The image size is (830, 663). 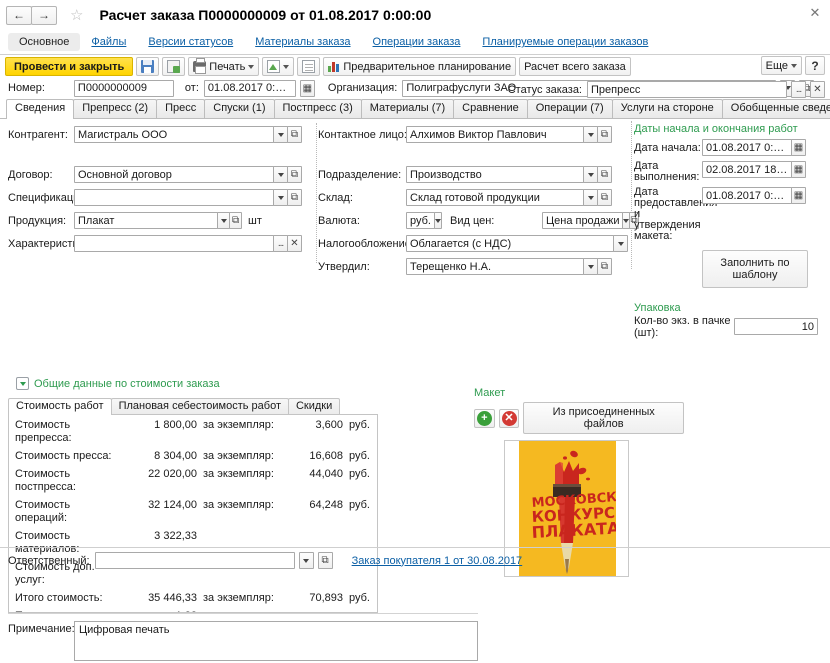 What do you see at coordinates (44, 15) in the screenshot?
I see `forward-button: →` at bounding box center [44, 15].